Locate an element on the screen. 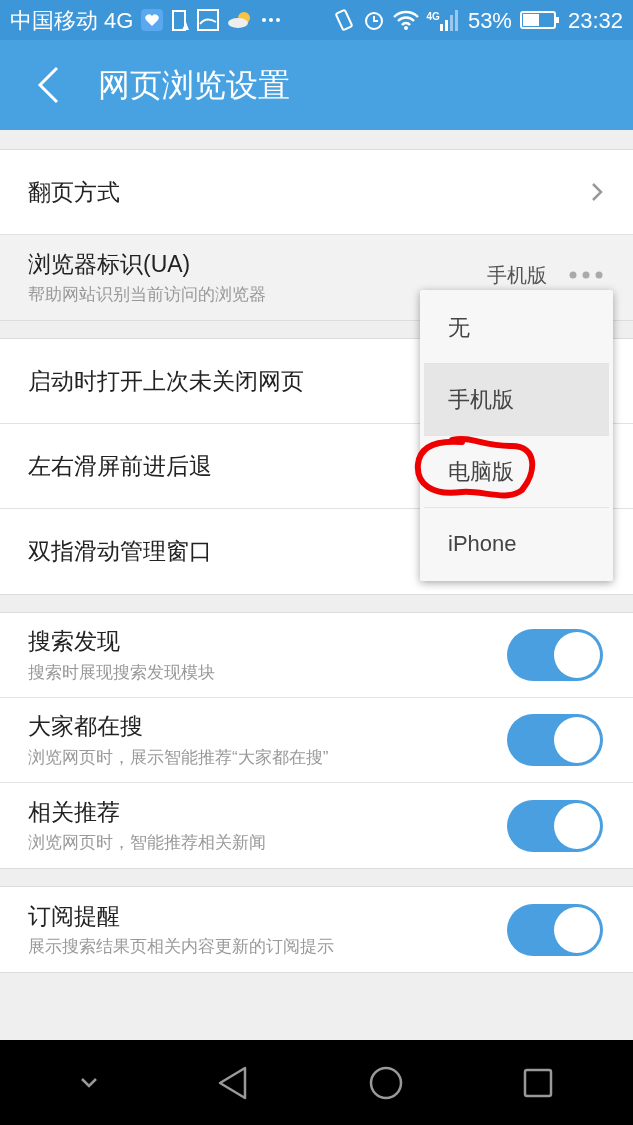 This screenshot has width=633, height=1125. chevron-down-icon is located at coordinates (89, 1082).